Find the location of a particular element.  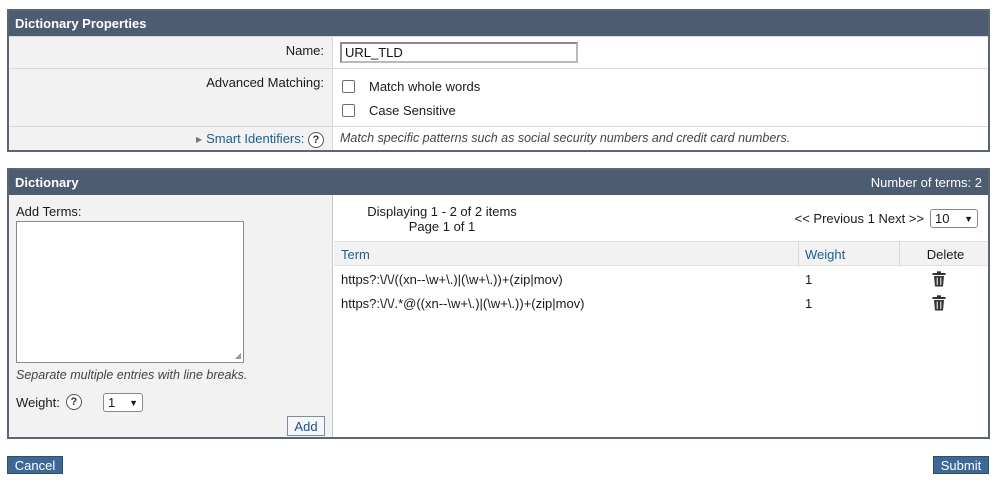

match-whole-words-label: Match whole words is located at coordinates (425, 86).